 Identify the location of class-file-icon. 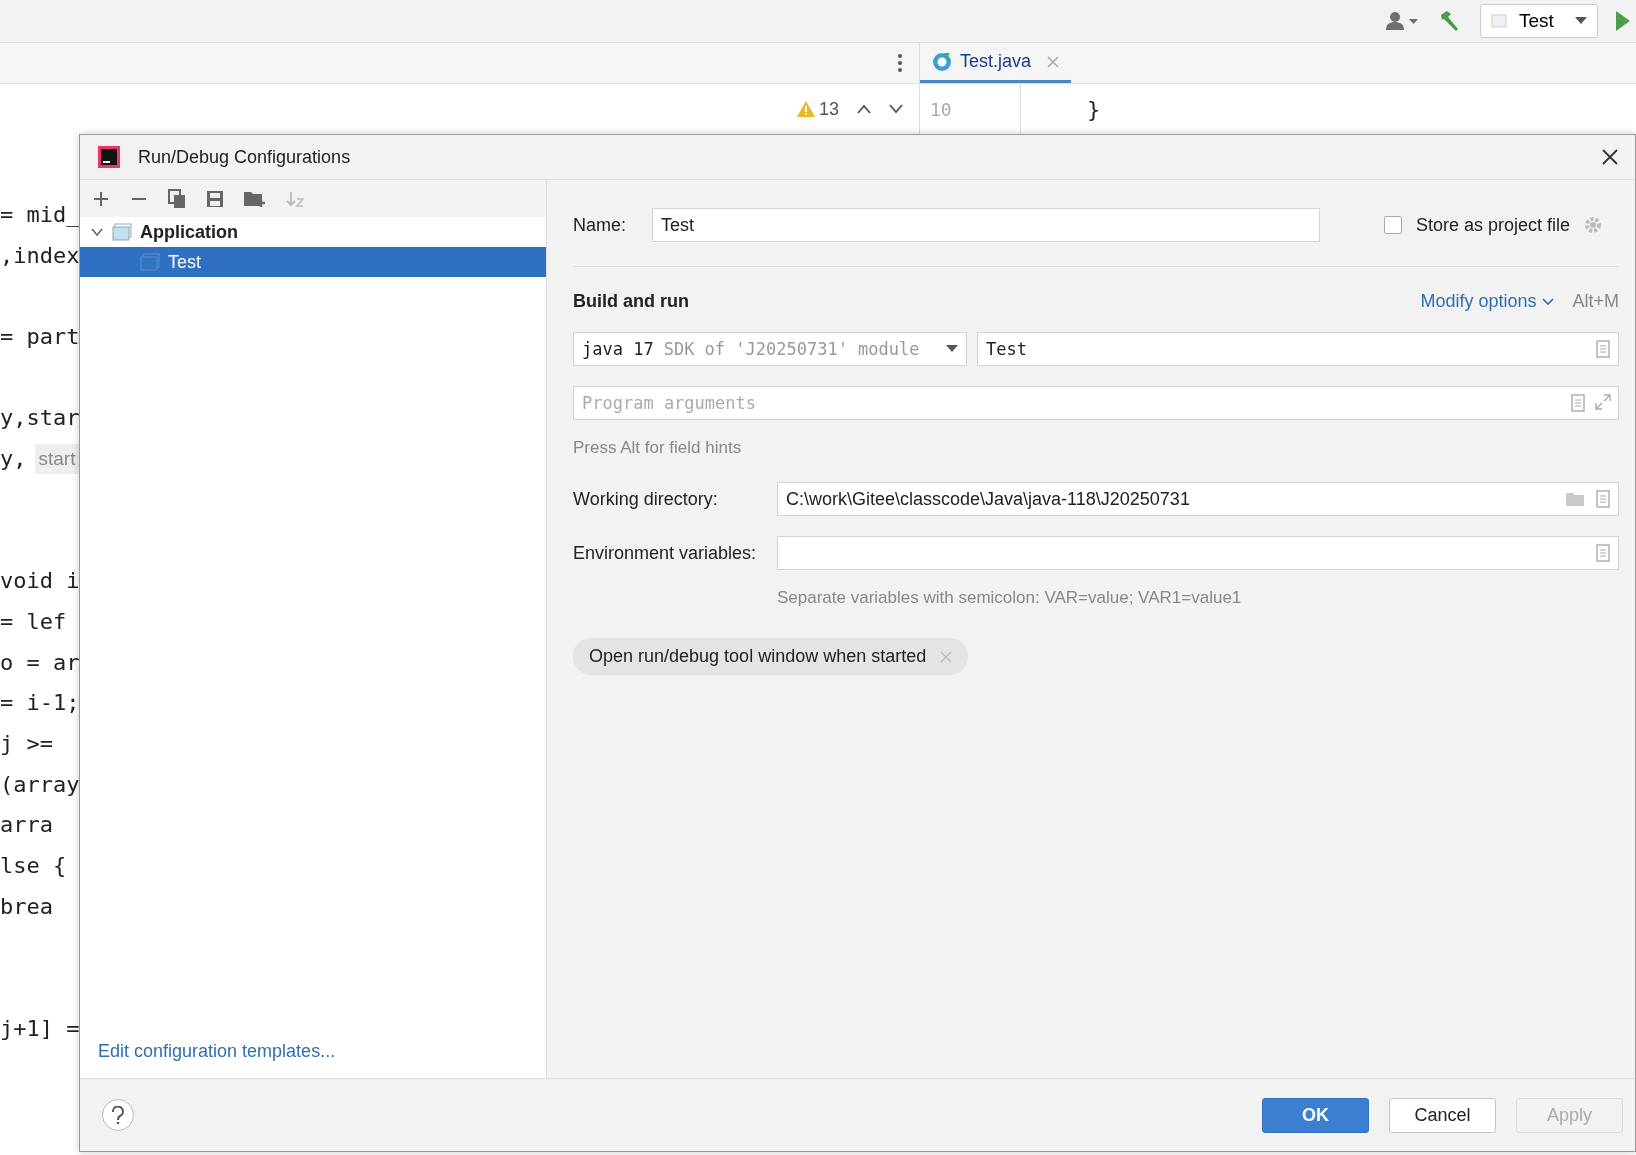
(942, 61).